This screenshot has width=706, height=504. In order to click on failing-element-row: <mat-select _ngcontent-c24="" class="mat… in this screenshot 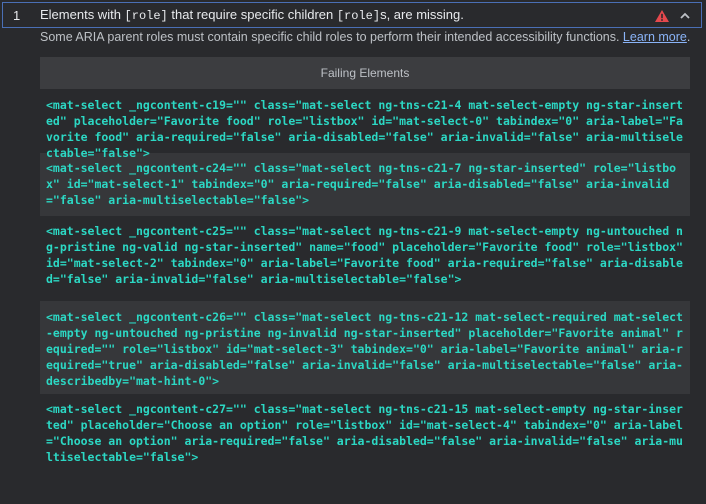, I will do `click(365, 184)`.